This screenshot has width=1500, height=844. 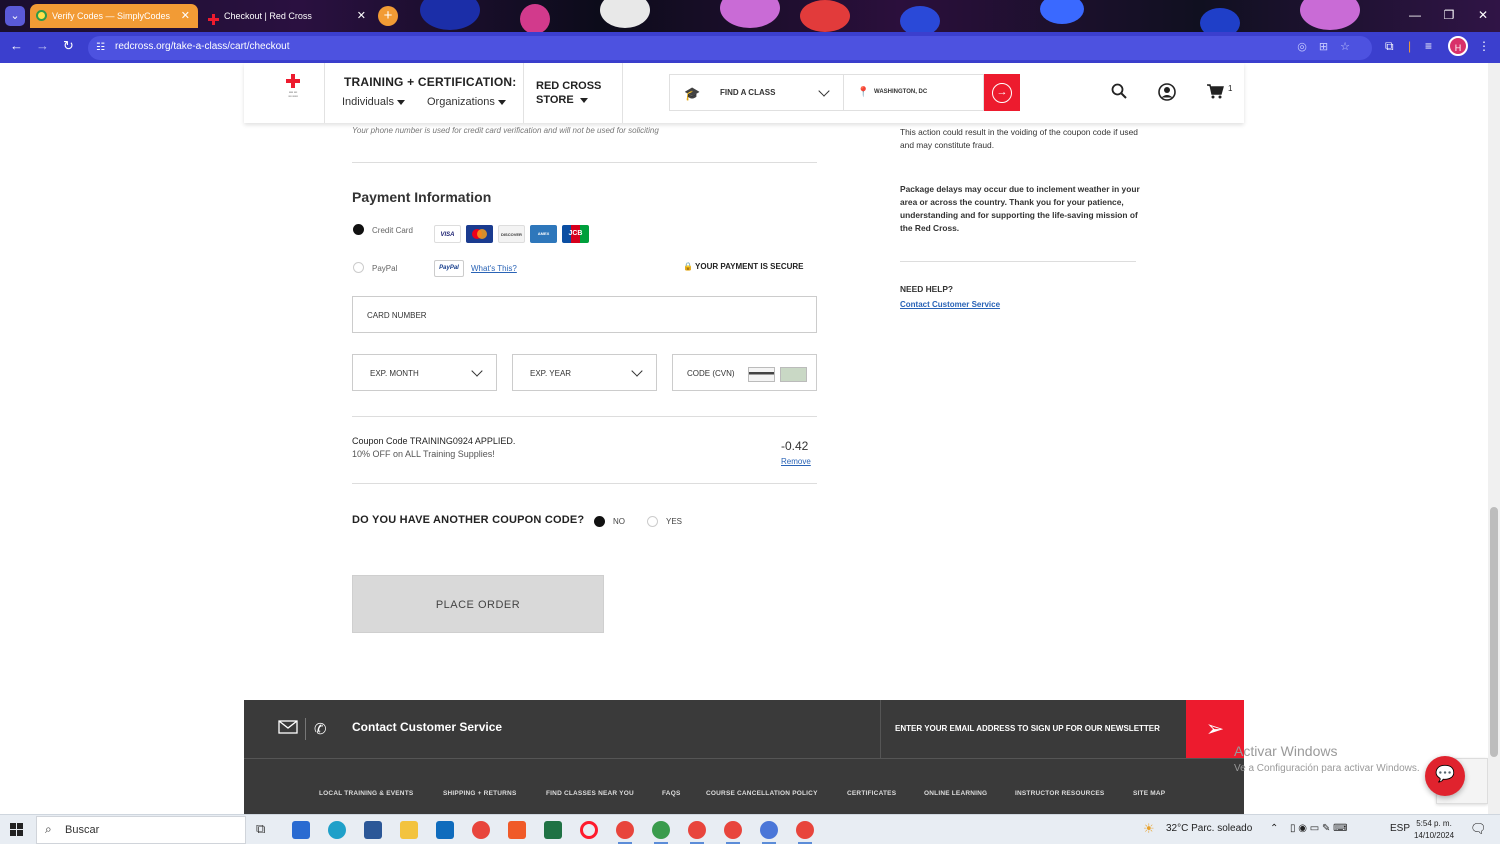 What do you see at coordinates (743, 266) in the screenshot?
I see `payment-secure-note: 🔒 YOUR PAYMENT IS SECURE` at bounding box center [743, 266].